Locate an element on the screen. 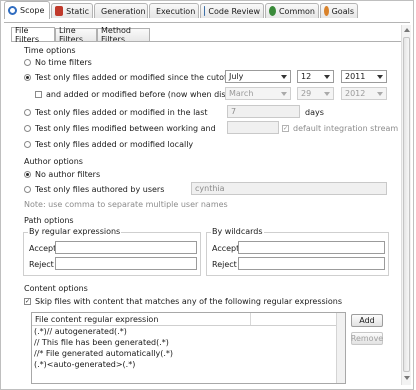 Image resolution: width=416 pixels, height=390 pixels. select-value: March is located at coordinates (241, 93).